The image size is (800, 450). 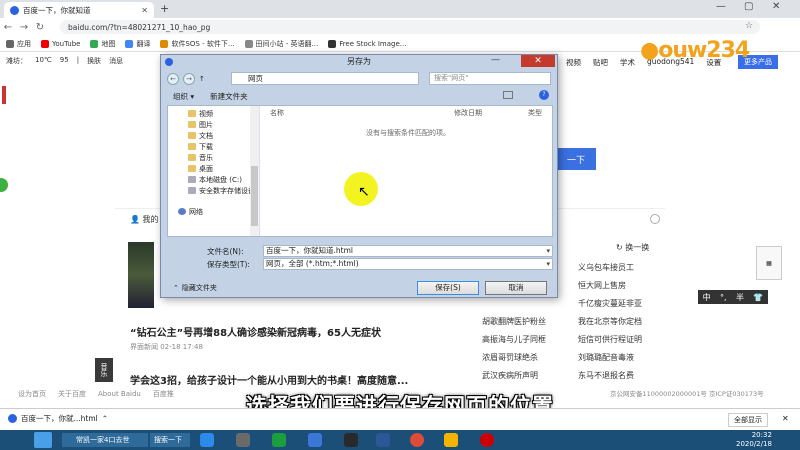 I want to click on news-headline: “钻石公主”号再增88人确诊感染新冠病毒，65人无症状, so click(x=255, y=331).